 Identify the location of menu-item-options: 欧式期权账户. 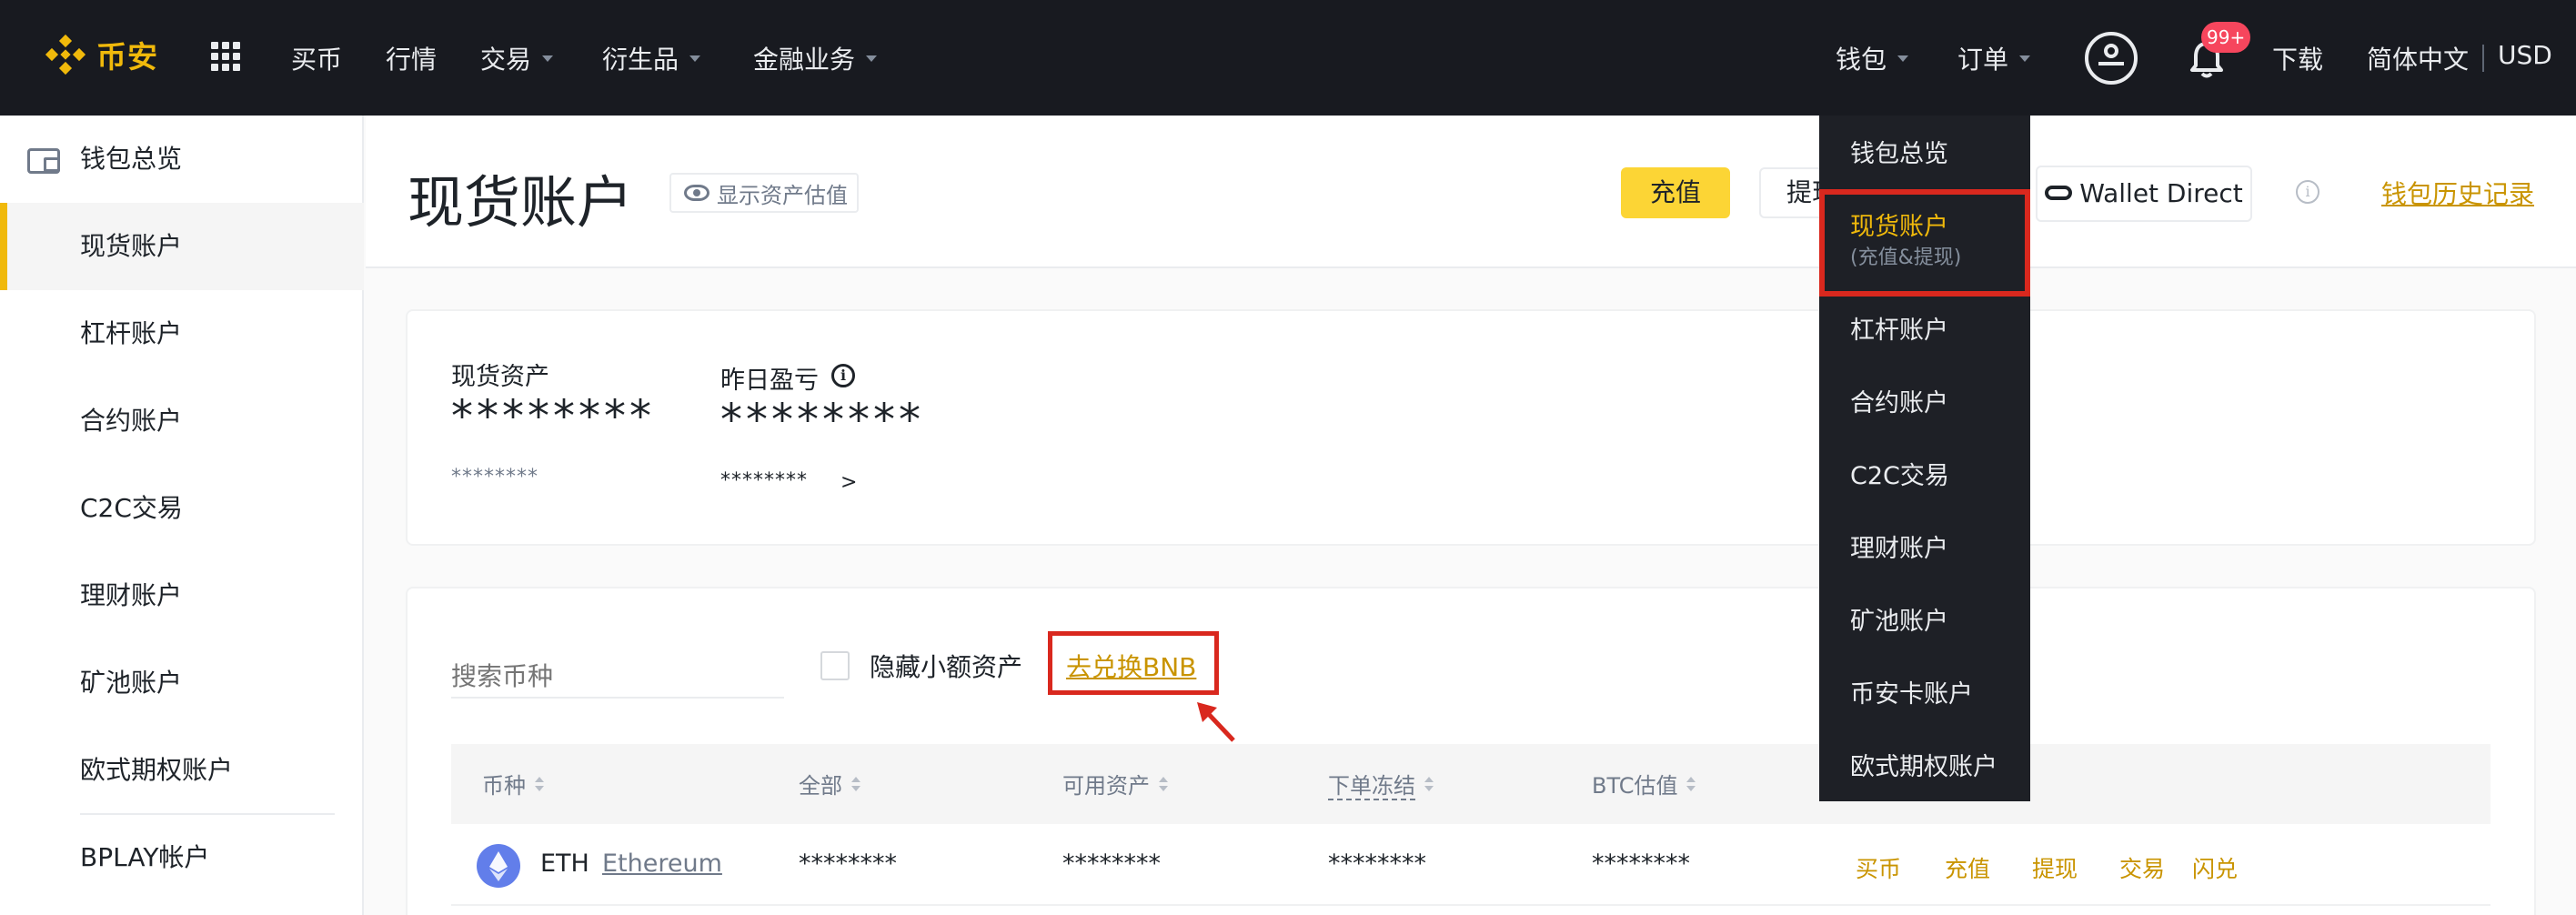
(1923, 764).